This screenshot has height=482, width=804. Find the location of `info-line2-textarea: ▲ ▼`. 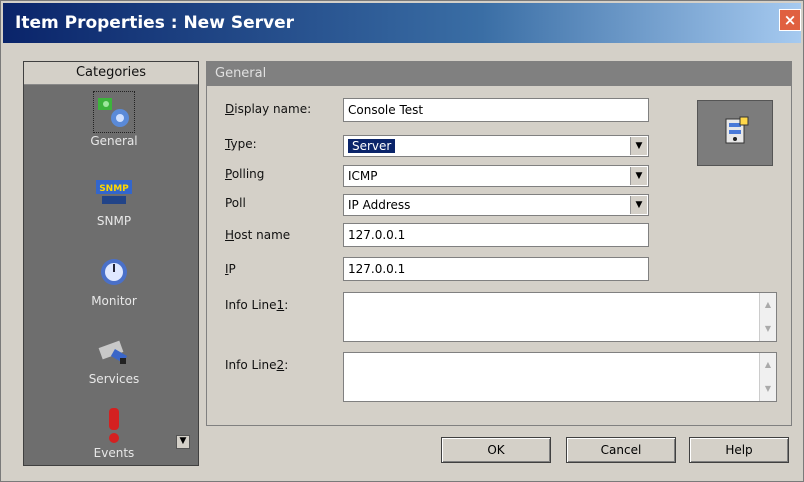

info-line2-textarea: ▲ ▼ is located at coordinates (560, 377).